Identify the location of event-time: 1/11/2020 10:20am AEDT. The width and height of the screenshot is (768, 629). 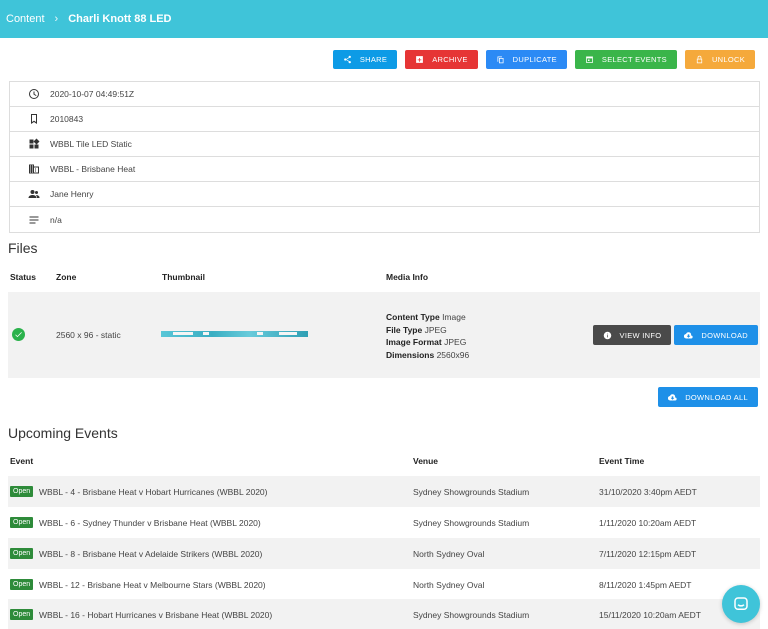
(648, 522).